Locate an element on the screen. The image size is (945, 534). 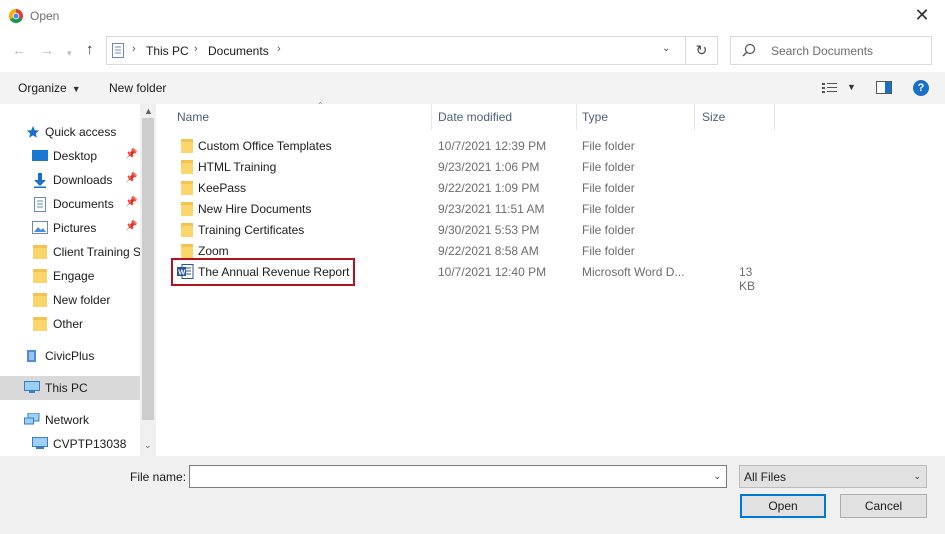
sidebar-item-desktop: Desktop 📌 is located at coordinates (70, 156).